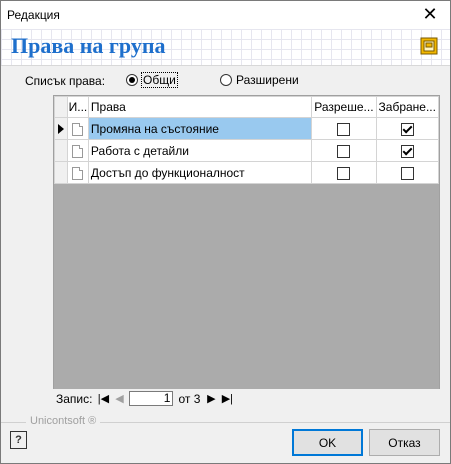 The width and height of the screenshot is (451, 464). What do you see at coordinates (225, 15) in the screenshot?
I see `title-bar: Редакция ✕` at bounding box center [225, 15].